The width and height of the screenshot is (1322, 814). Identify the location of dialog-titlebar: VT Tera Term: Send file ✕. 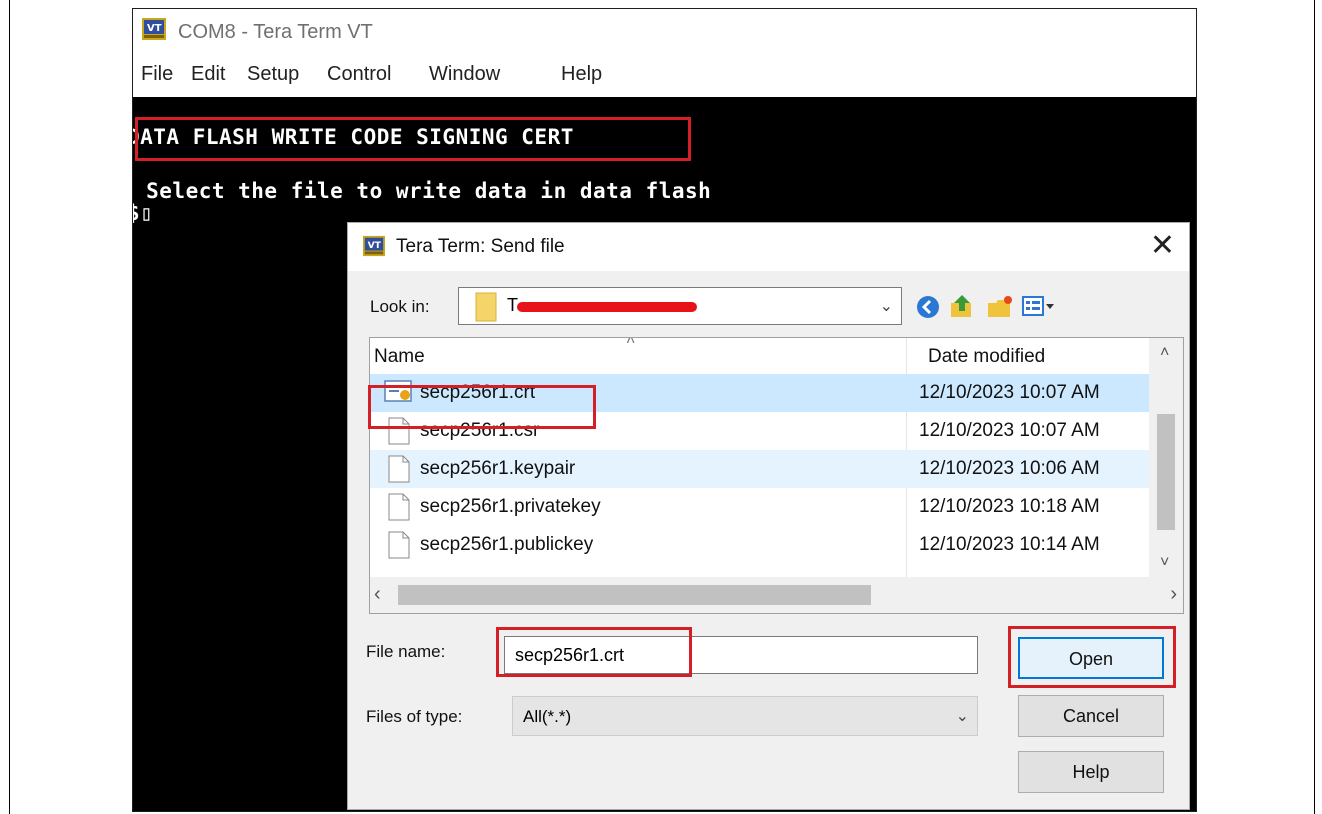
(768, 247).